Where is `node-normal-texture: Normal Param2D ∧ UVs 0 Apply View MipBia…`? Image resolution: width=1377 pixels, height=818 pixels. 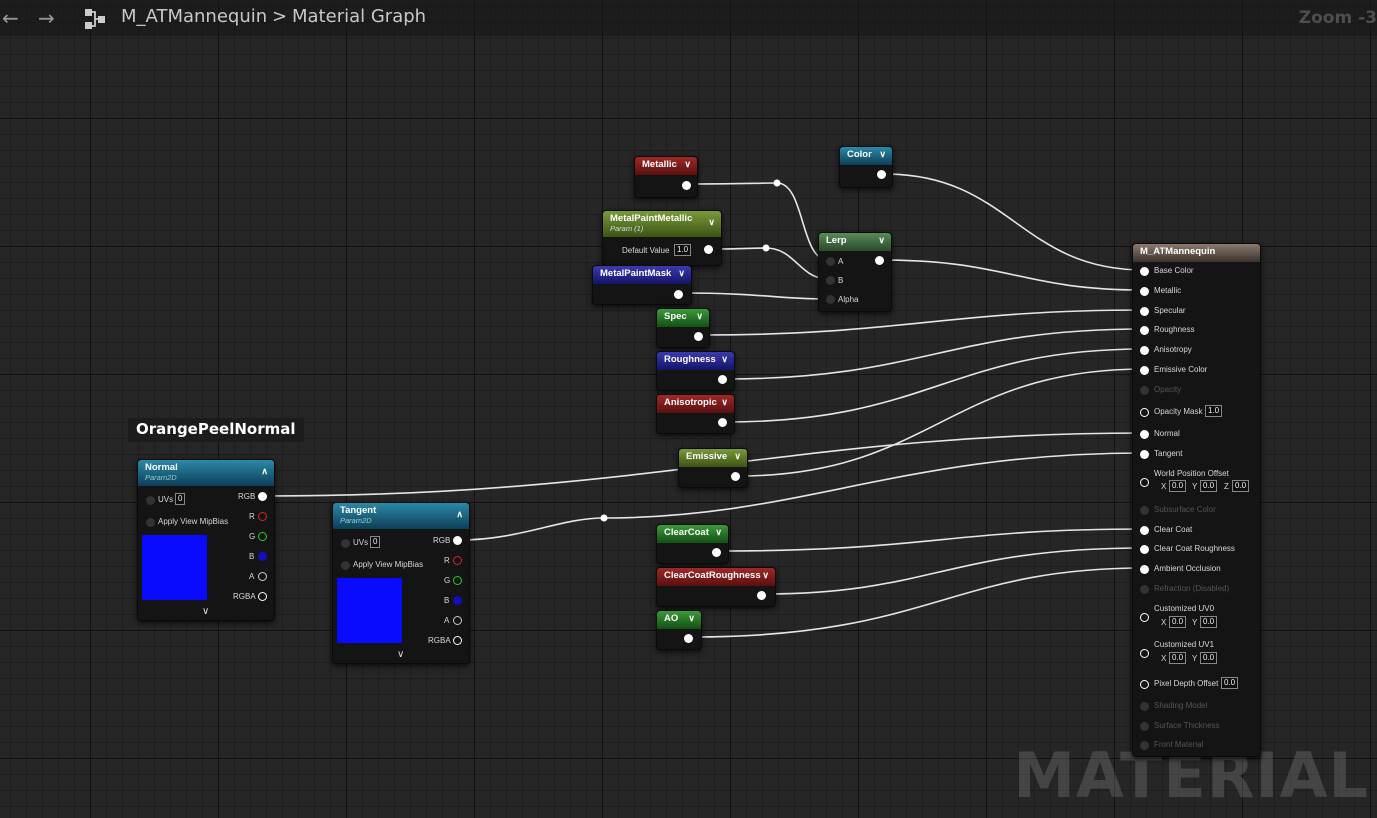
node-normal-texture: Normal Param2D ∧ UVs 0 Apply View MipBia… is located at coordinates (206, 540).